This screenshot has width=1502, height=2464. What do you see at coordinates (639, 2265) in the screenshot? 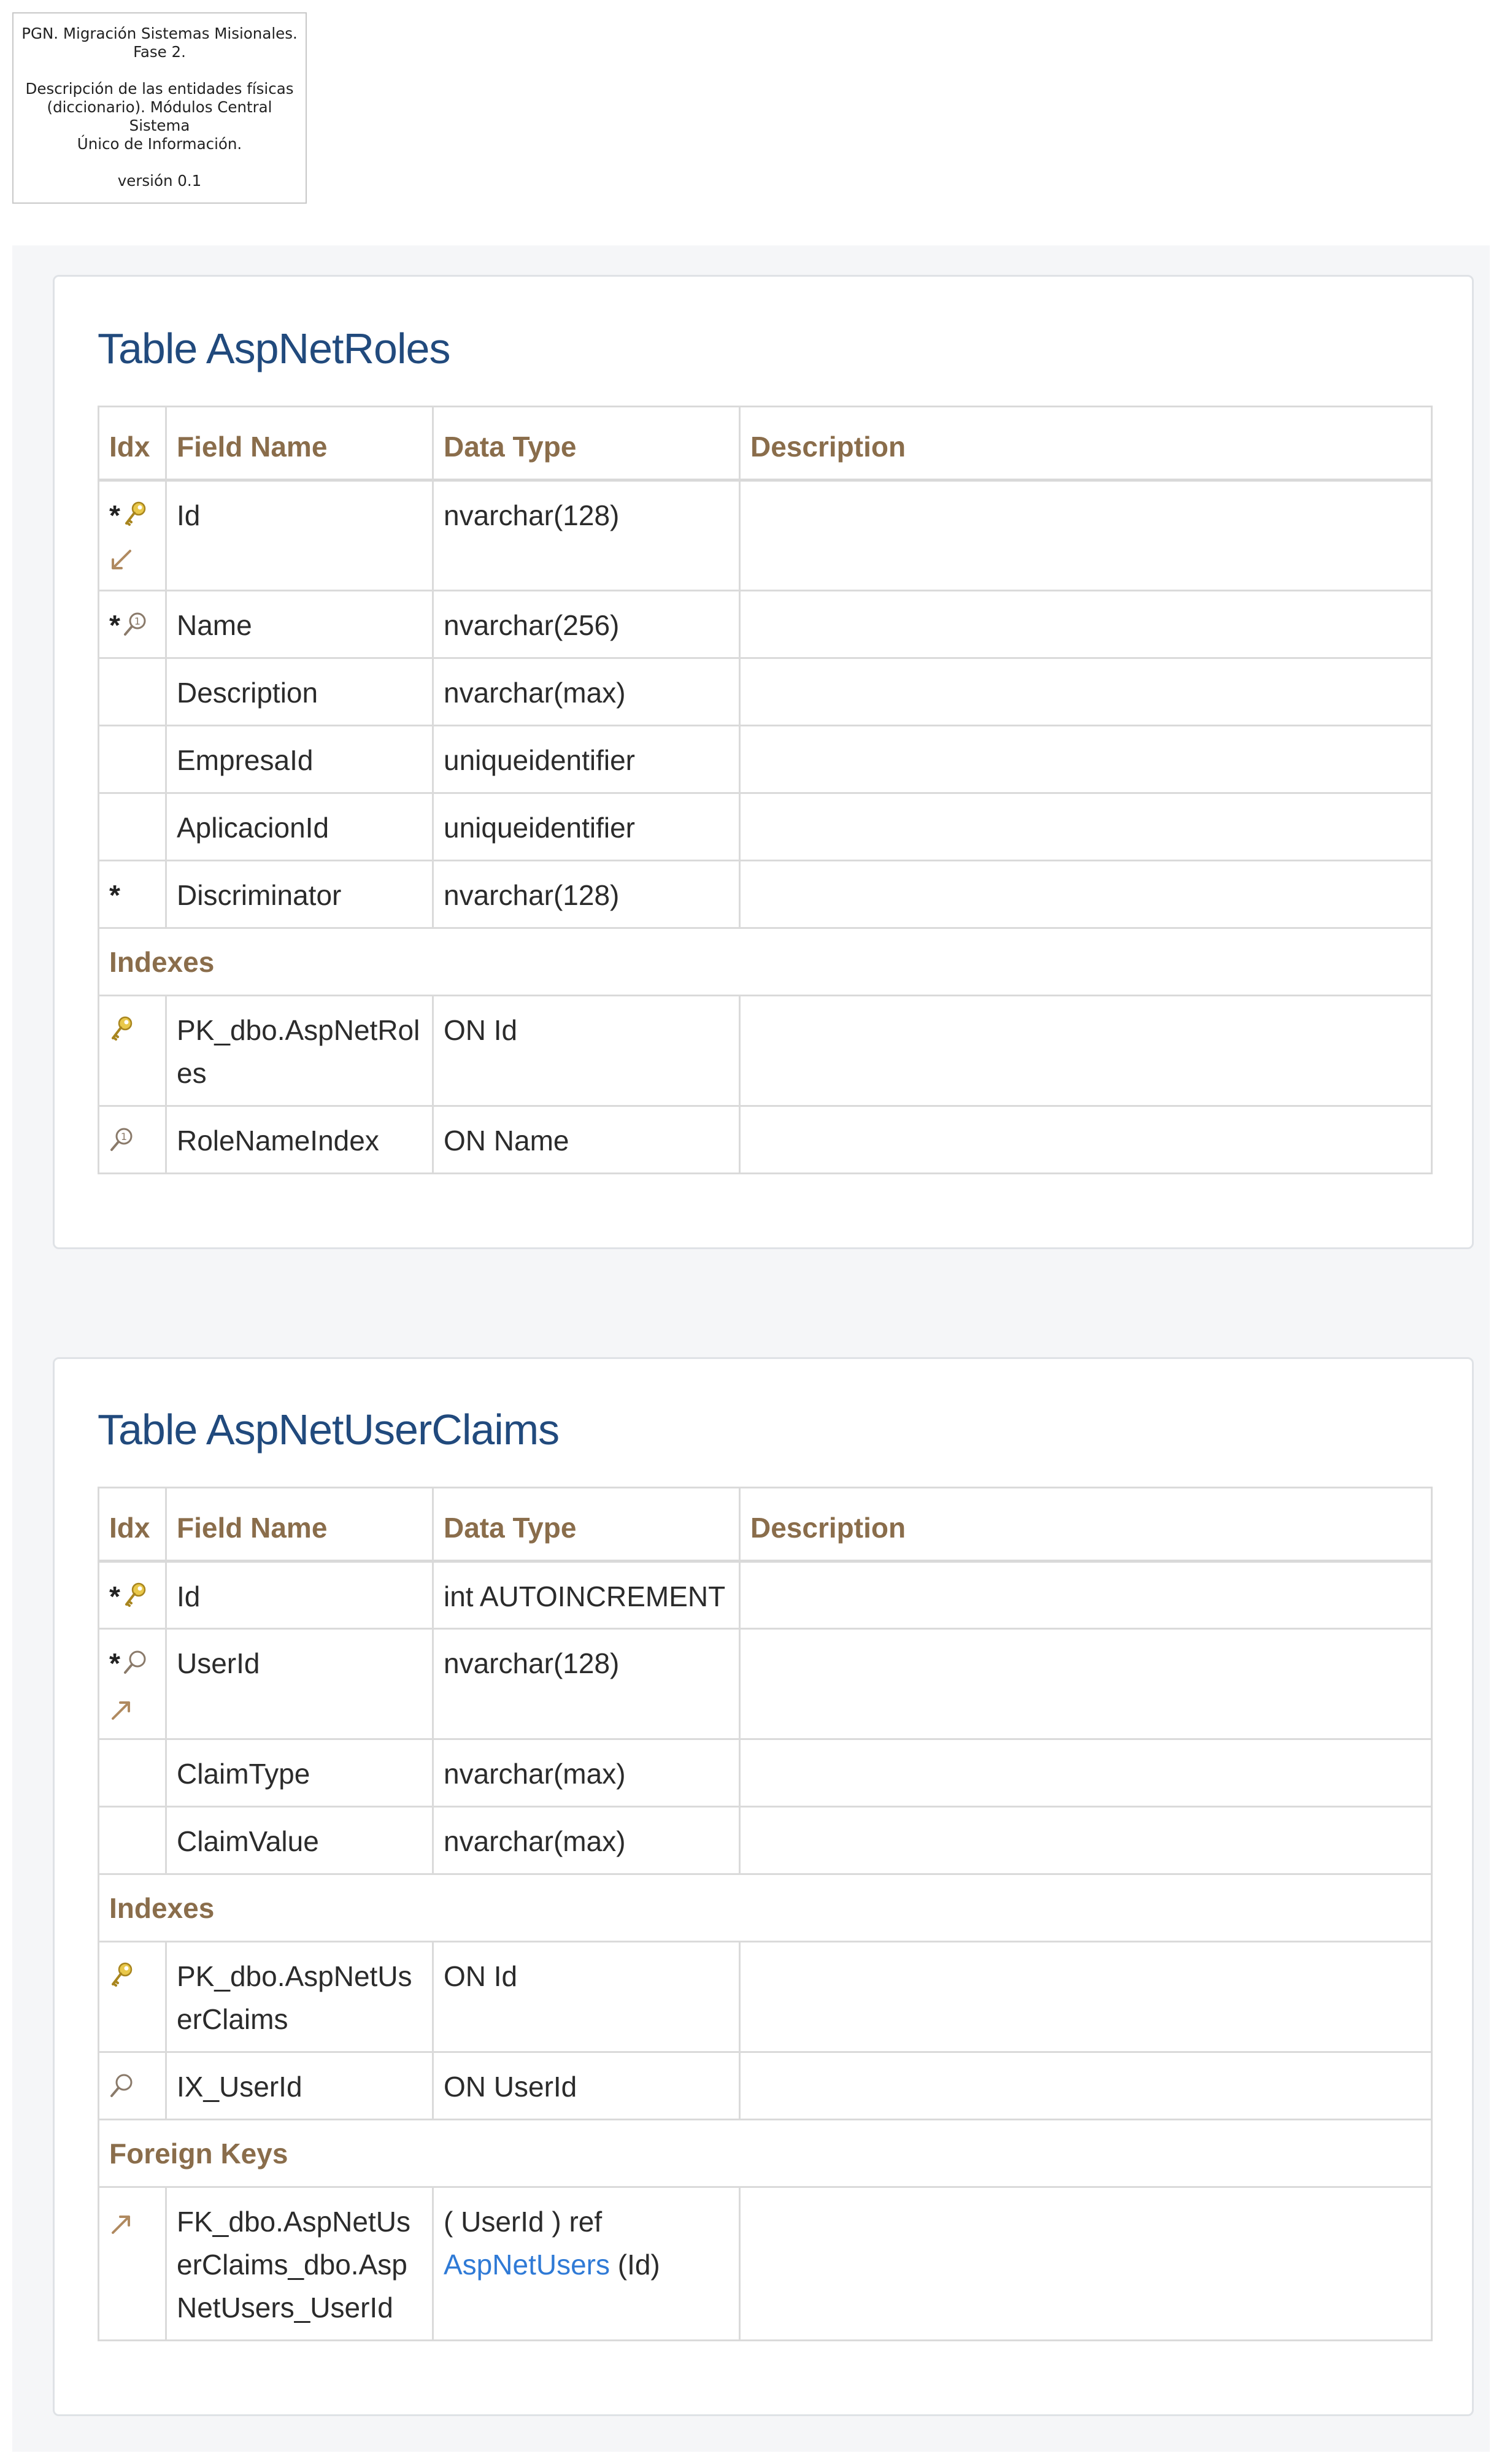
I see `fk-reference-suffix: (Id)` at bounding box center [639, 2265].